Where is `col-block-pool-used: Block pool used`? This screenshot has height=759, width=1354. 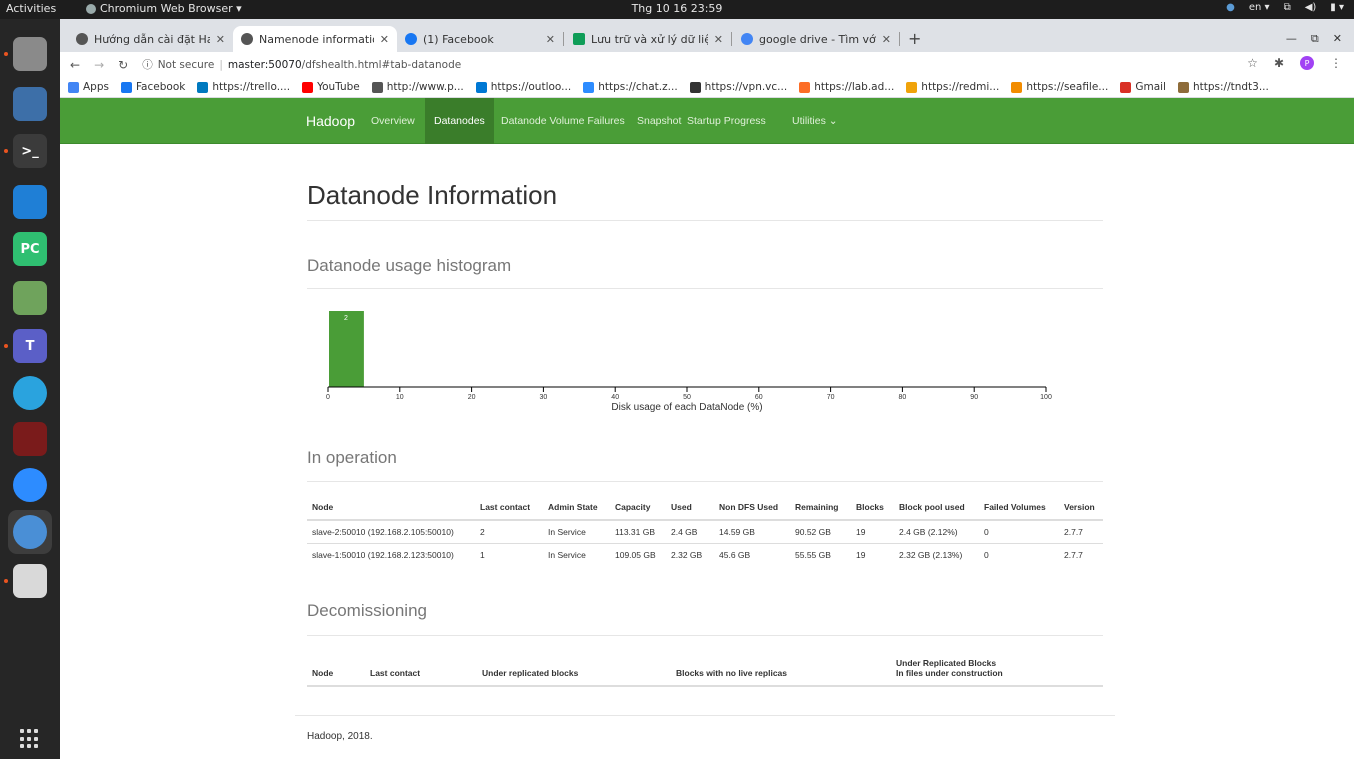
col-block-pool-used: Block pool used is located at coordinates (936, 508).